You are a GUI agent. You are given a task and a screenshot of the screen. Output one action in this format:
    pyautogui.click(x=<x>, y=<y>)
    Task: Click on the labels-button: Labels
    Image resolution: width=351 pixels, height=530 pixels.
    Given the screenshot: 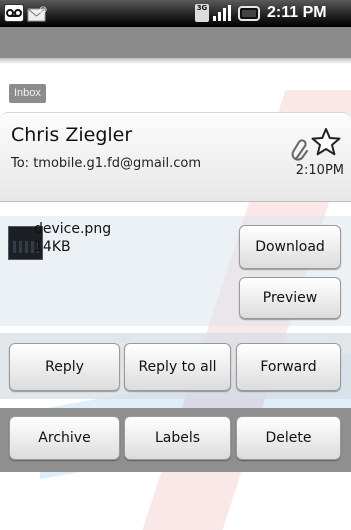 What is the action you would take?
    pyautogui.click(x=177, y=438)
    